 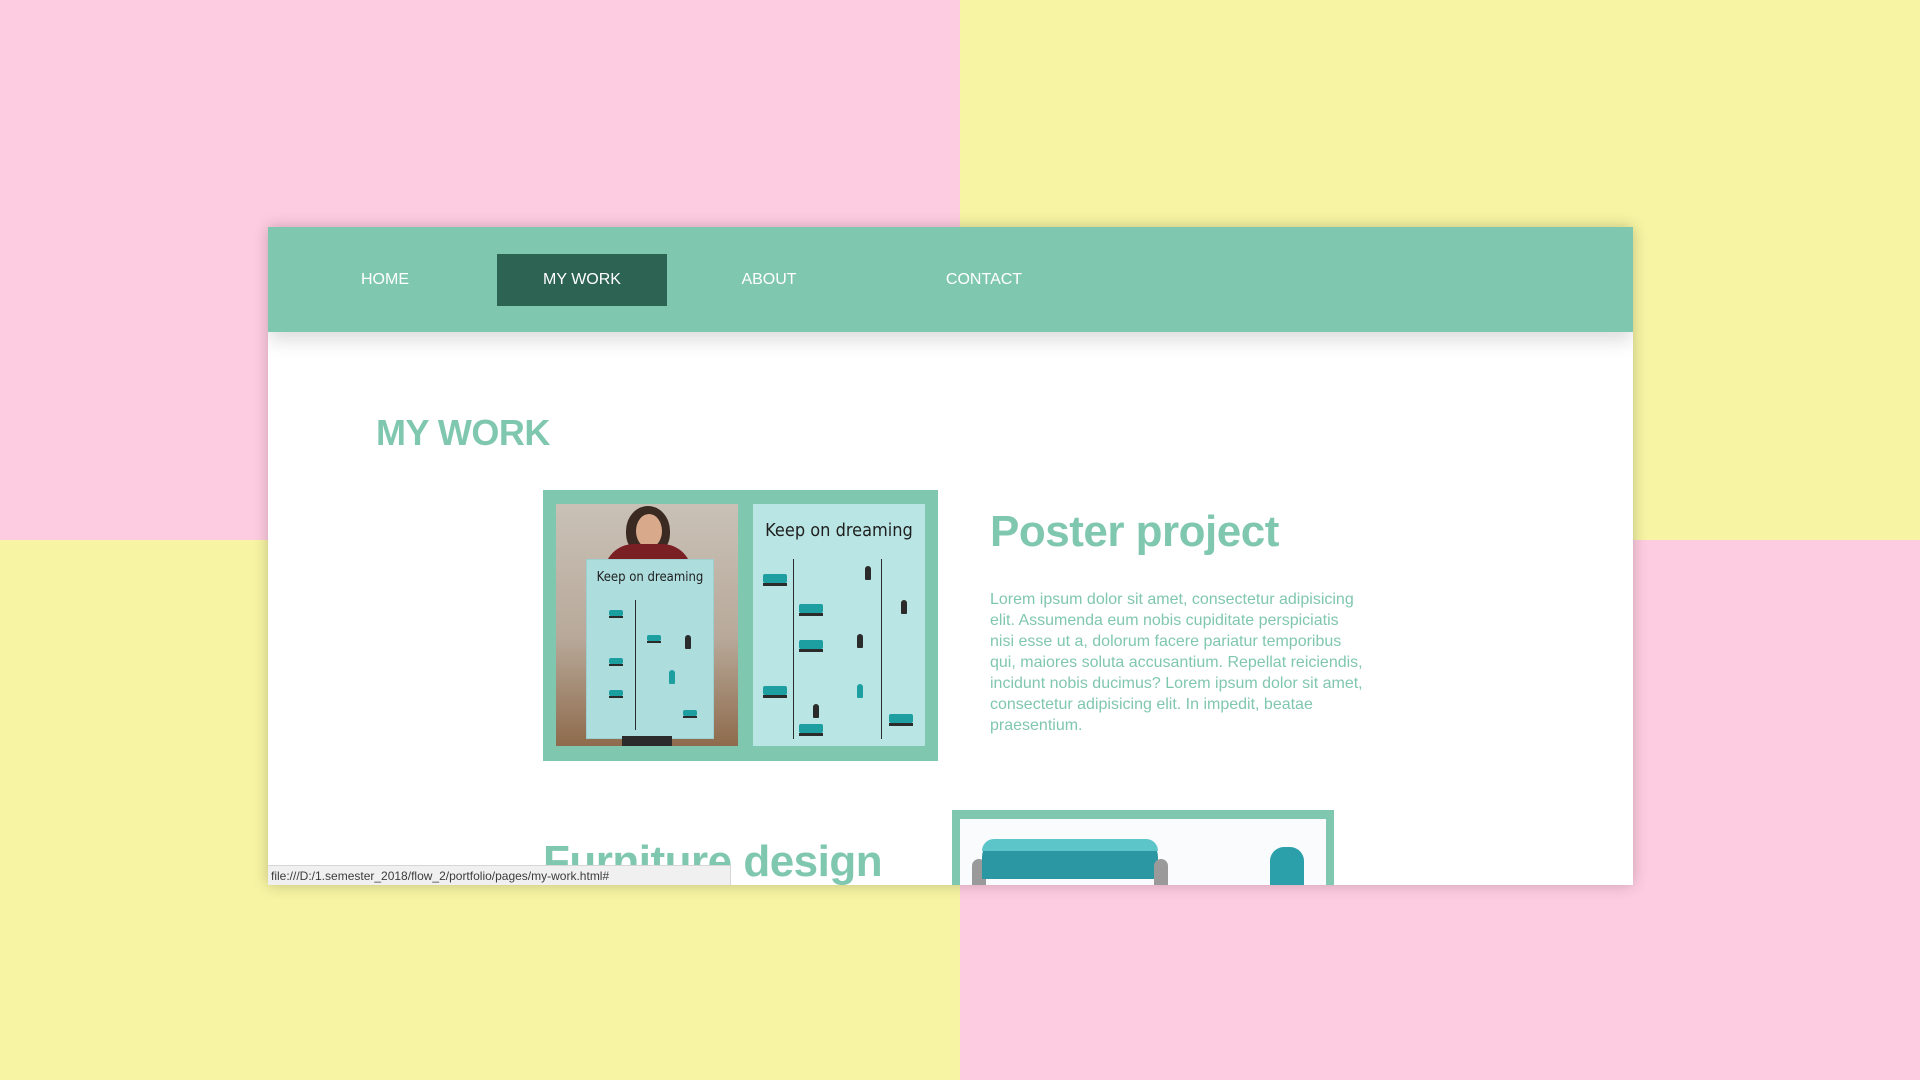 What do you see at coordinates (635, 665) in the screenshot?
I see `poster-line` at bounding box center [635, 665].